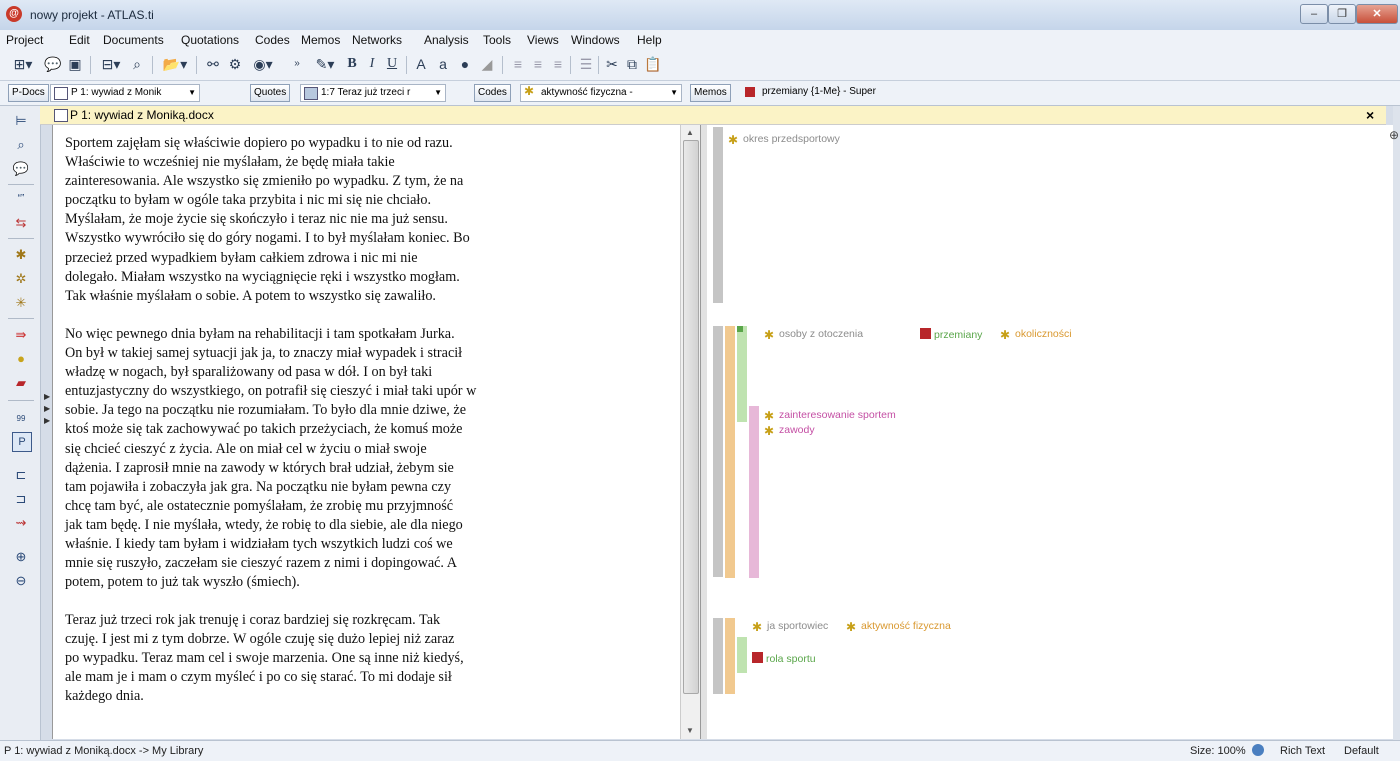  Describe the element at coordinates (175, 64) in the screenshot. I see `open-folder-icon: 📂▾` at that location.